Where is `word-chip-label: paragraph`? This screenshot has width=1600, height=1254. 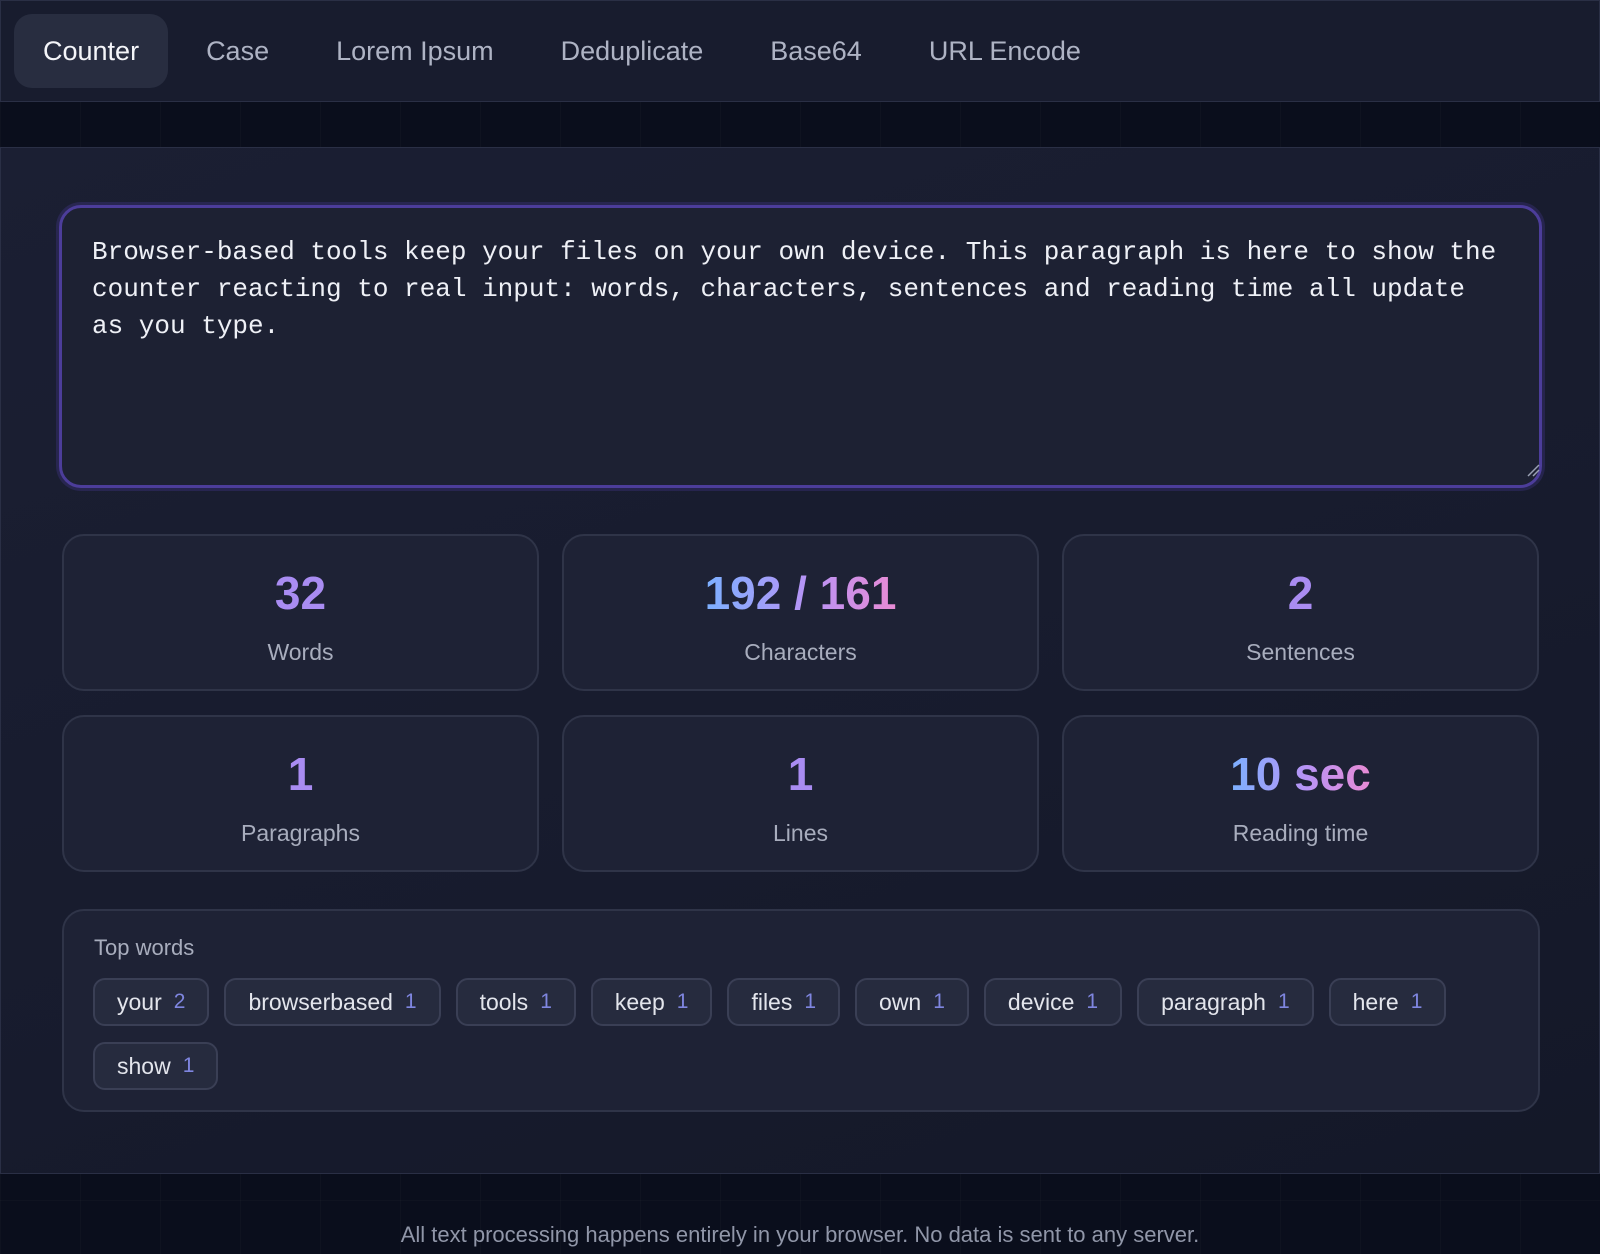
word-chip-label: paragraph is located at coordinates (1213, 1001).